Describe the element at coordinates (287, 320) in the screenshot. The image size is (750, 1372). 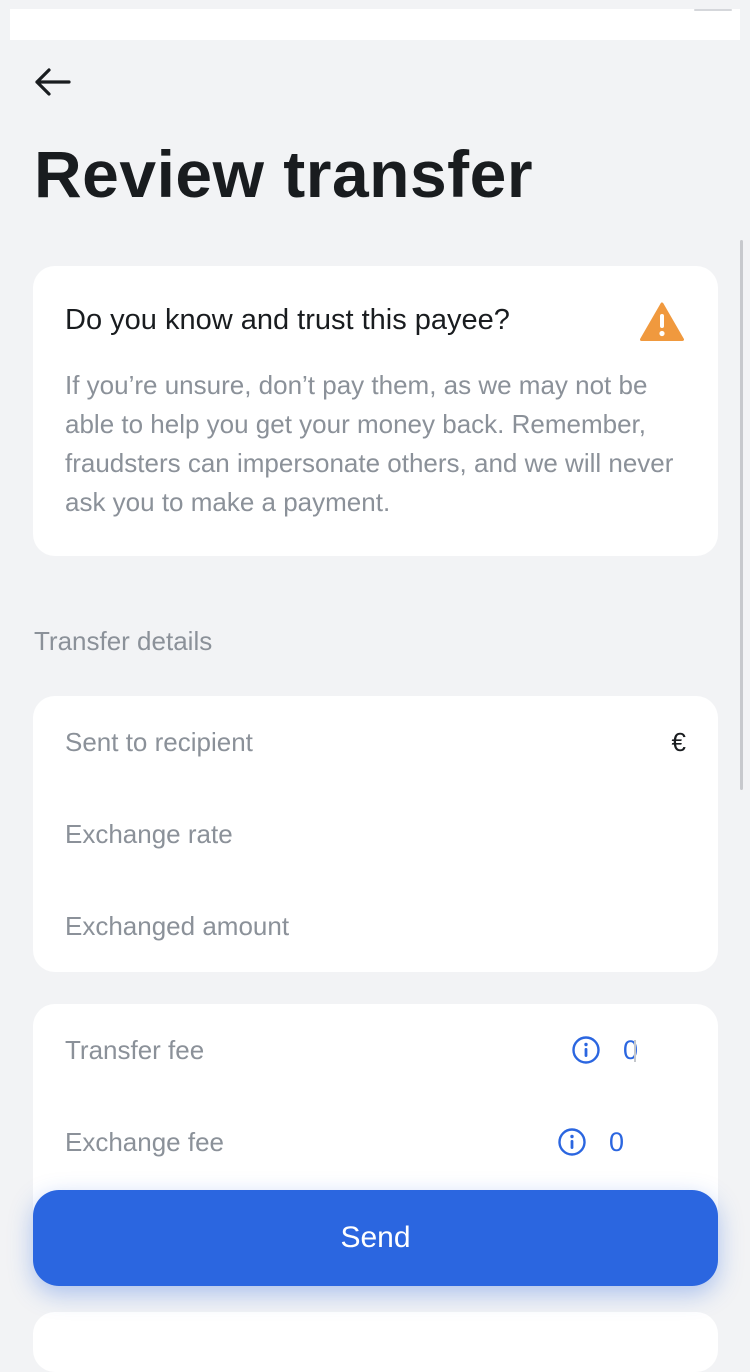
I see `warning-title: Do you know and trust this payee?` at that location.